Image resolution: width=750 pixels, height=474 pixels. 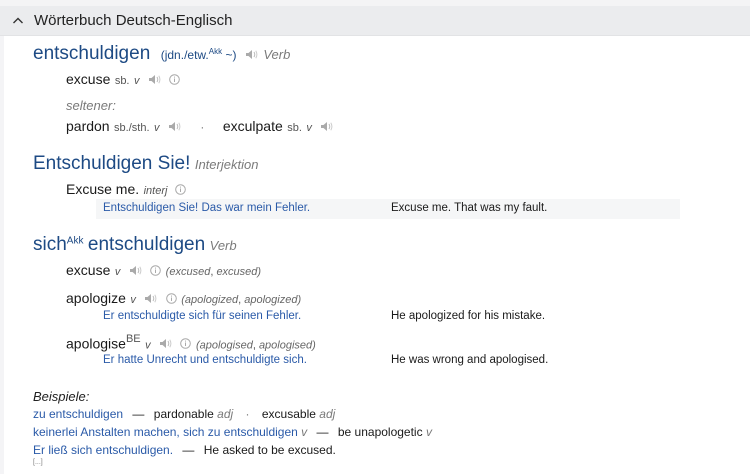 I want to click on phrase-german: Er ließ sich entschuldigen., so click(x=103, y=450).